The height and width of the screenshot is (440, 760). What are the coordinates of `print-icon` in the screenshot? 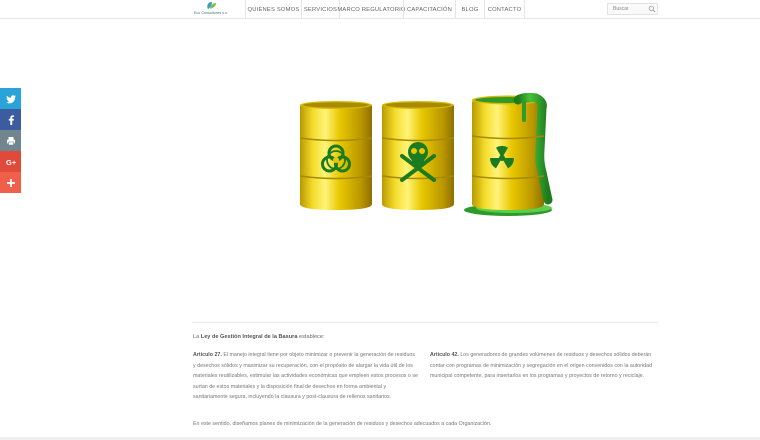 It's located at (10, 140).